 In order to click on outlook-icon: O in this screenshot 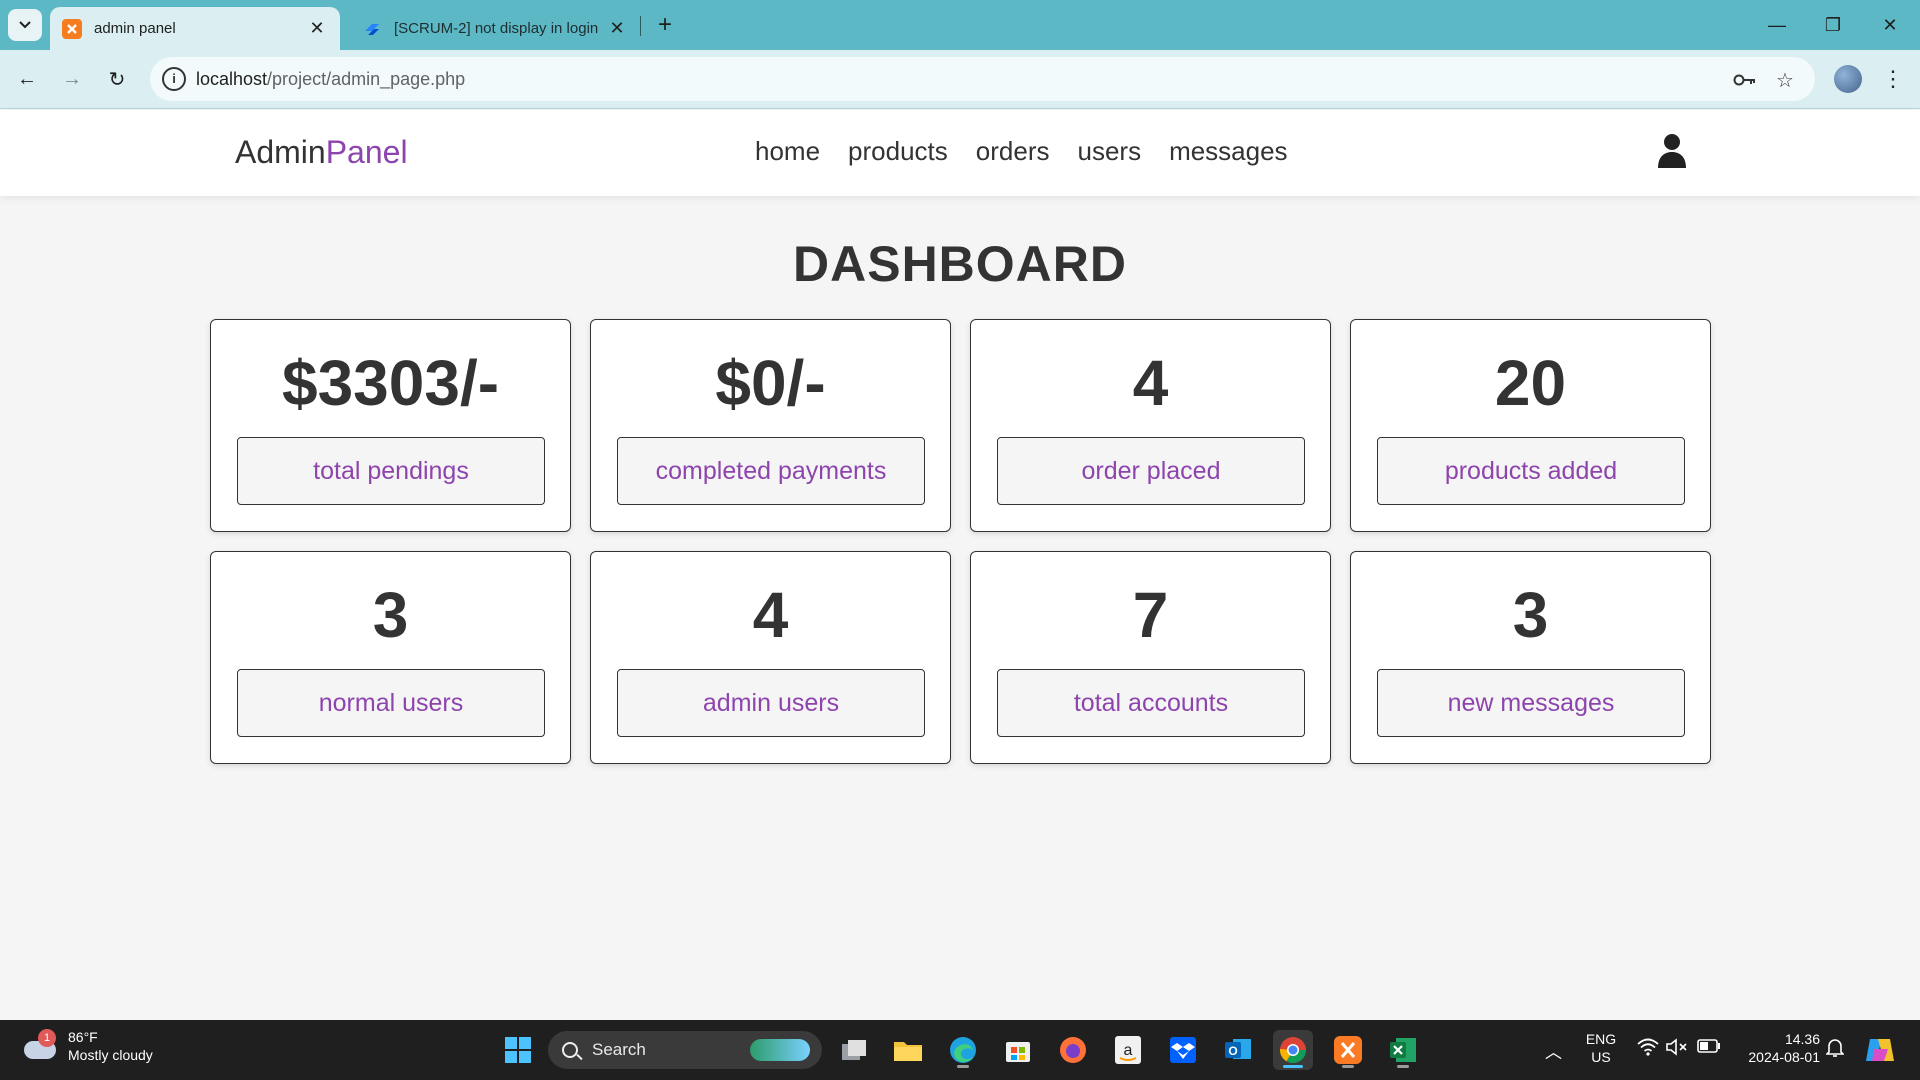, I will do `click(1238, 1050)`.